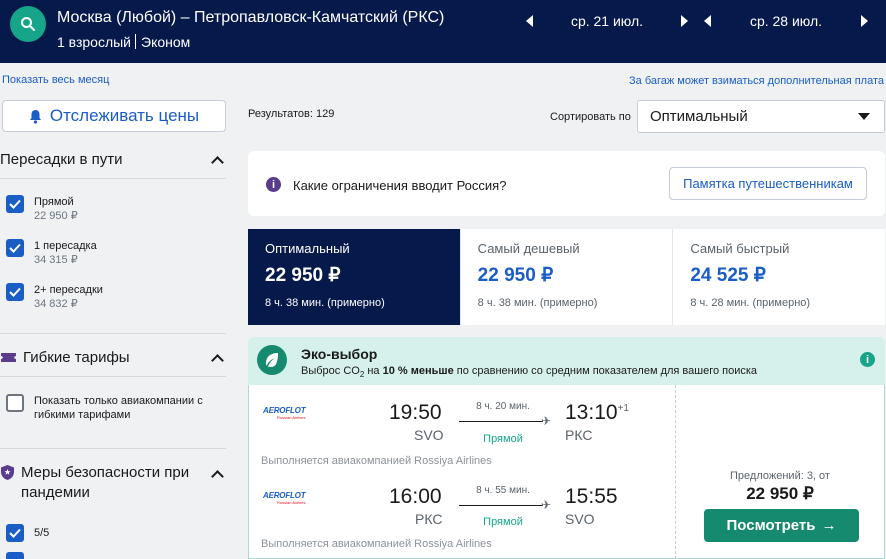  I want to click on outbound-date-picker: ср. 21 июл., so click(607, 21).